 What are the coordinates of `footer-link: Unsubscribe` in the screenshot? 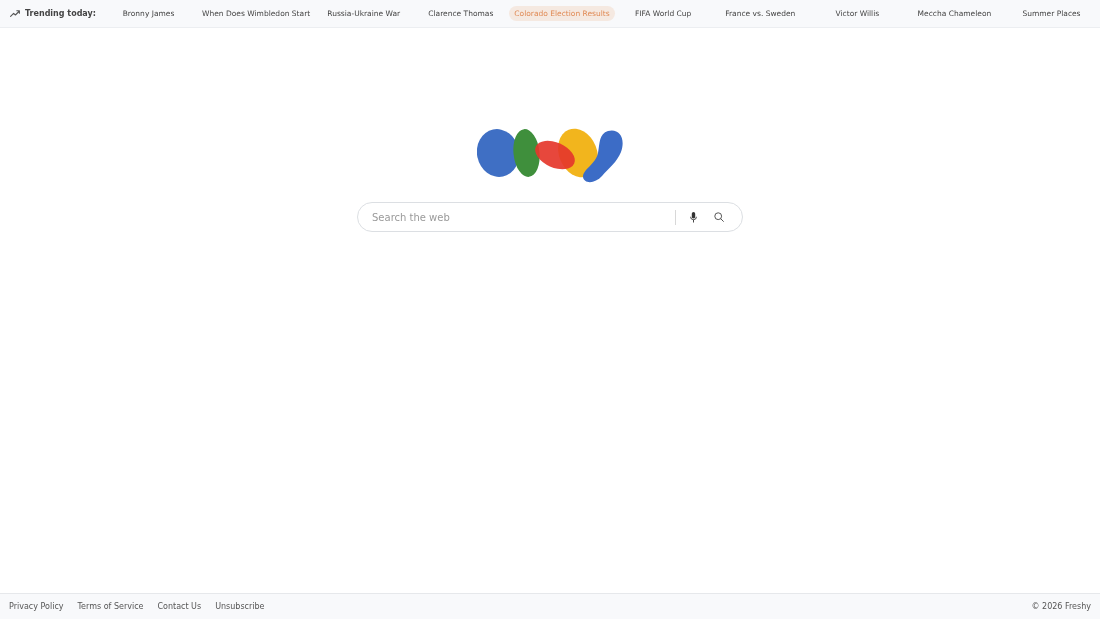 It's located at (240, 606).